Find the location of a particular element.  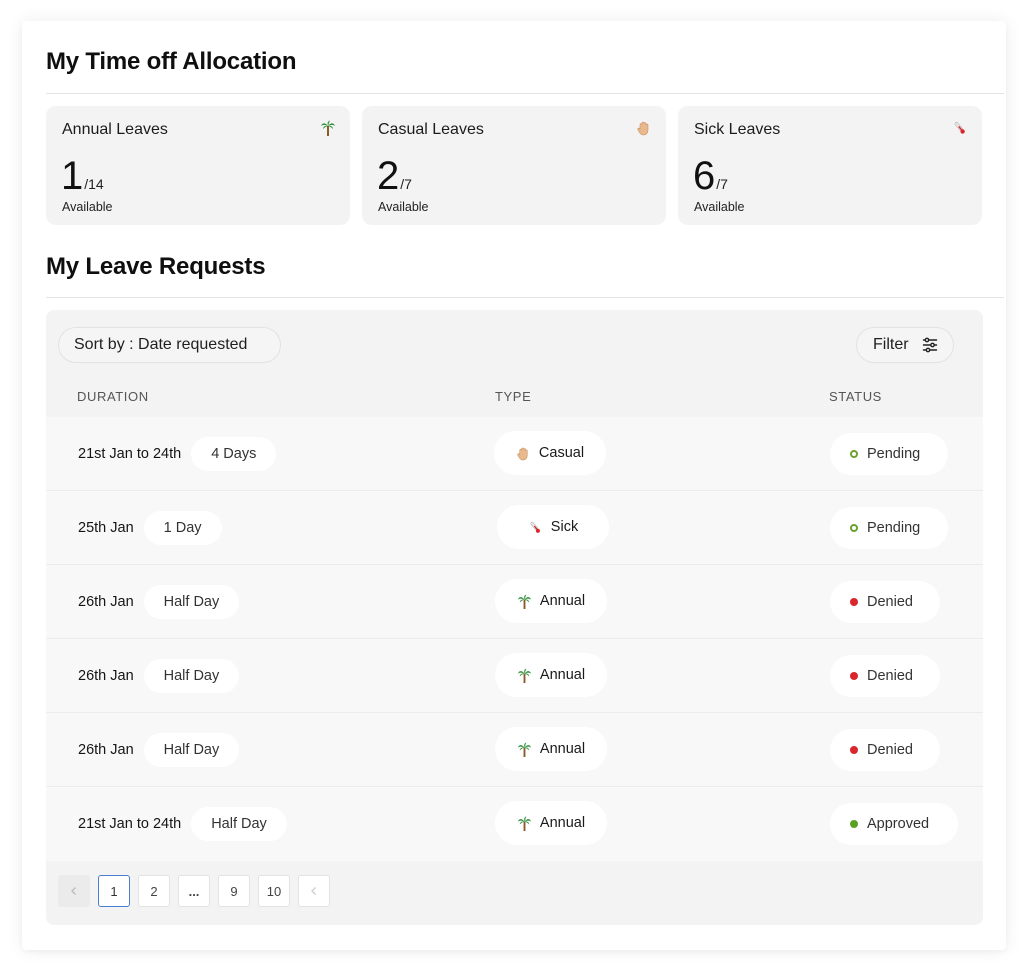

type-chip: Sick is located at coordinates (553, 527).